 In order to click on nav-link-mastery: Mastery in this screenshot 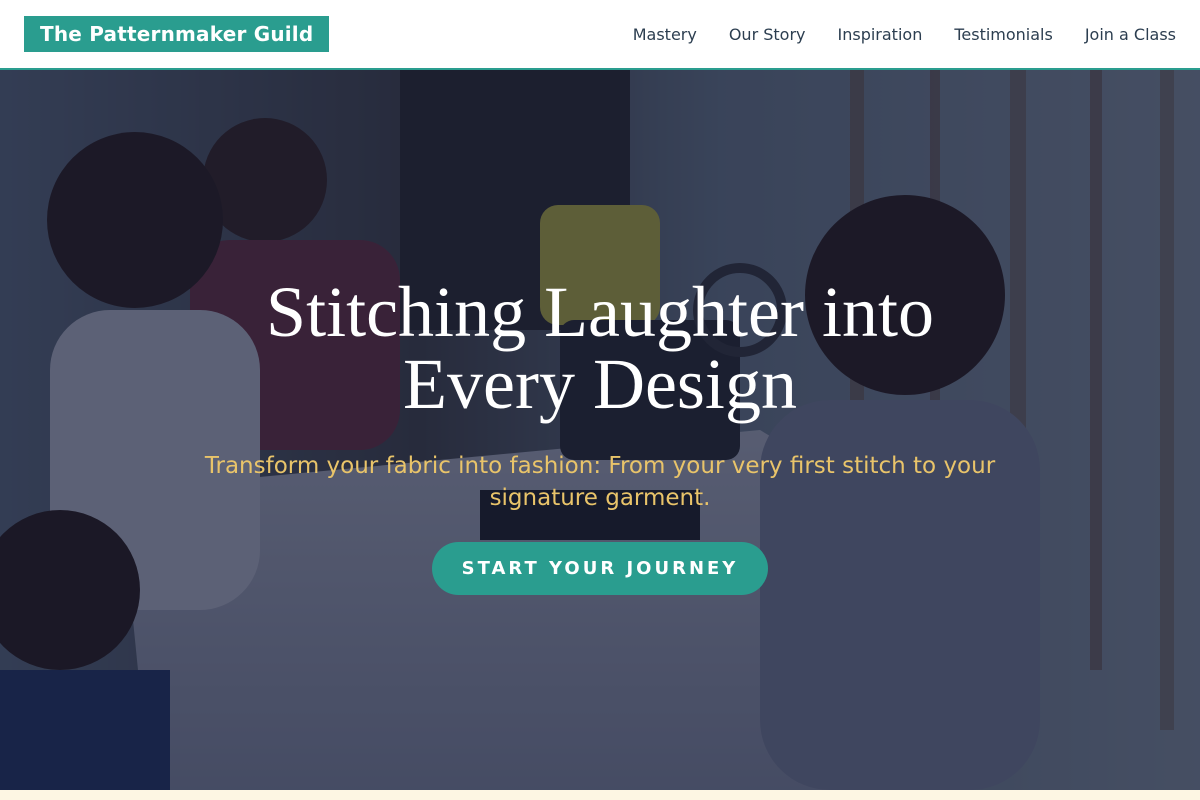, I will do `click(665, 34)`.